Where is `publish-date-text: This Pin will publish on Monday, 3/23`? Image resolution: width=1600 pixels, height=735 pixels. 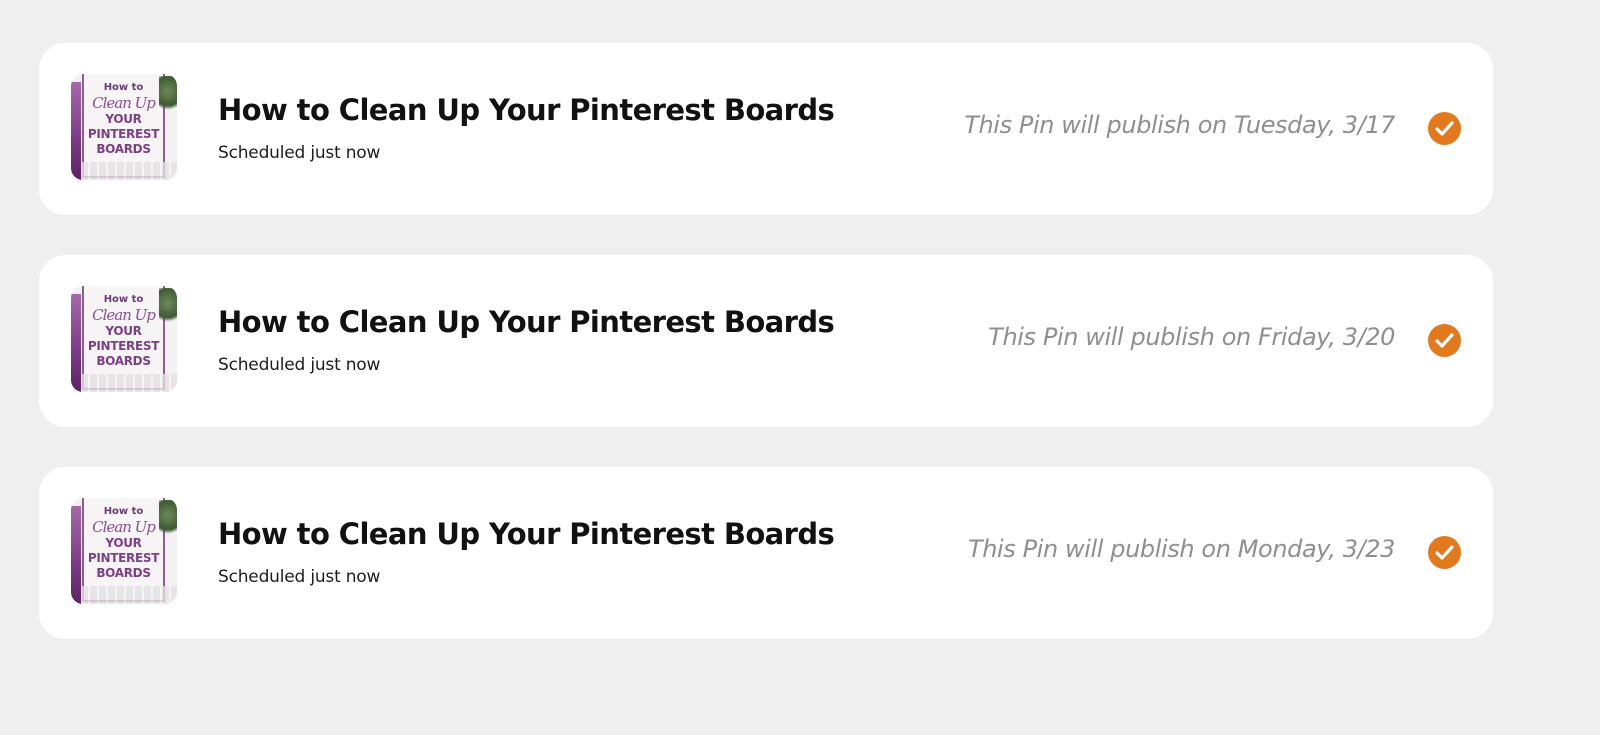
publish-date-text: This Pin will publish on Monday, 3/23 is located at coordinates (1181, 549).